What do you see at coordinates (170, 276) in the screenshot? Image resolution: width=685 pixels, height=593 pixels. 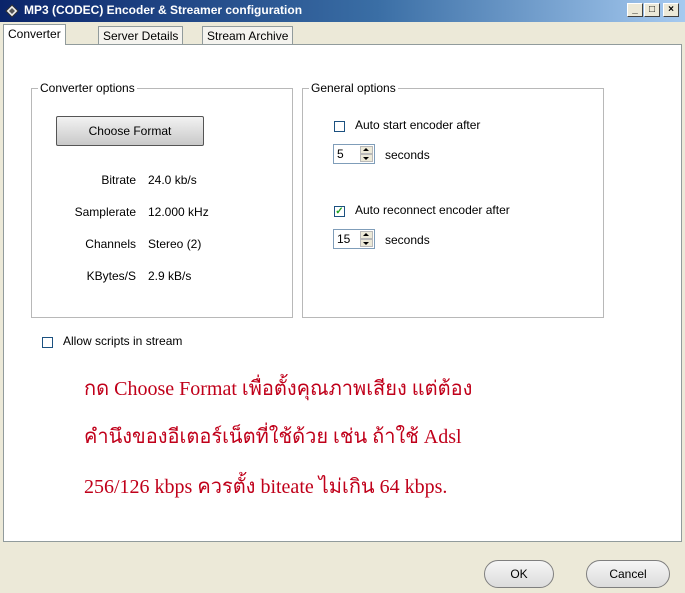 I see `kbytes-value: 2.9 kB/s` at bounding box center [170, 276].